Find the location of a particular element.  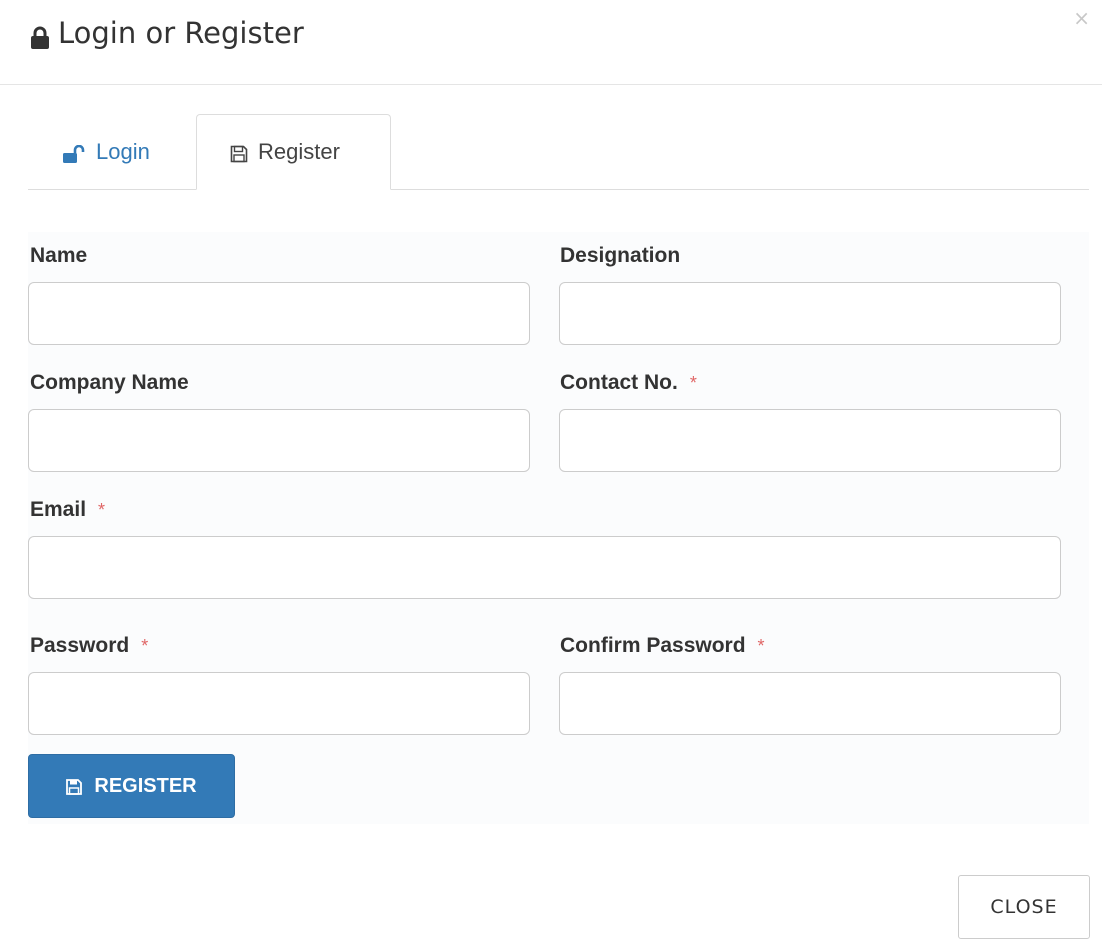

tab-register: Register is located at coordinates (293, 152).